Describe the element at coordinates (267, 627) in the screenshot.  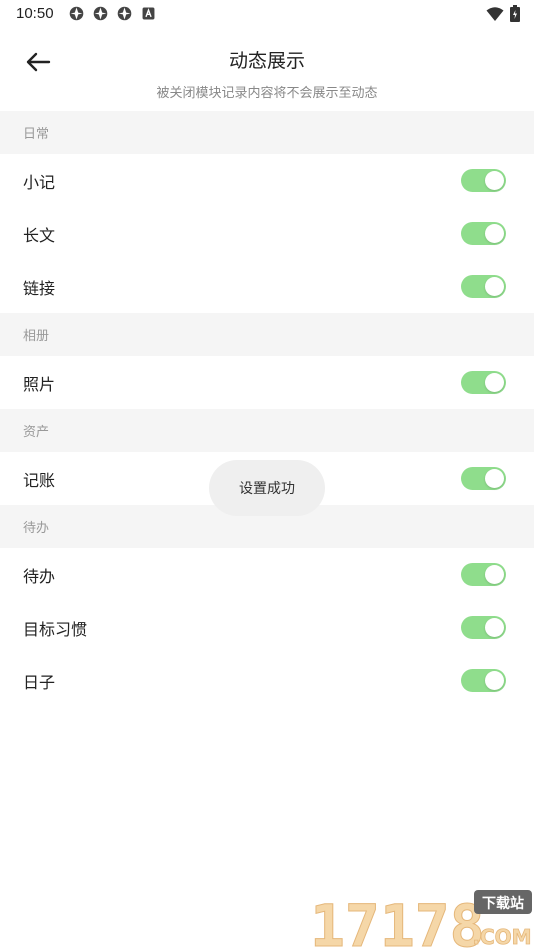
I see `setting-row-goal-habit: 目标习惯` at that location.